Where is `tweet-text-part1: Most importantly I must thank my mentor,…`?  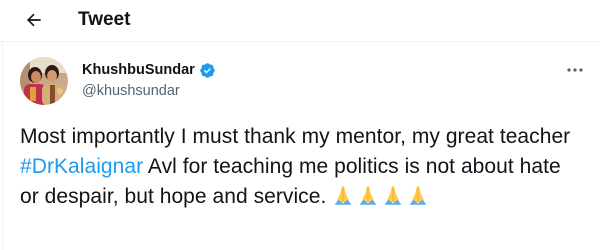 tweet-text-part1: Most importantly I must thank my mentor,… is located at coordinates (295, 136).